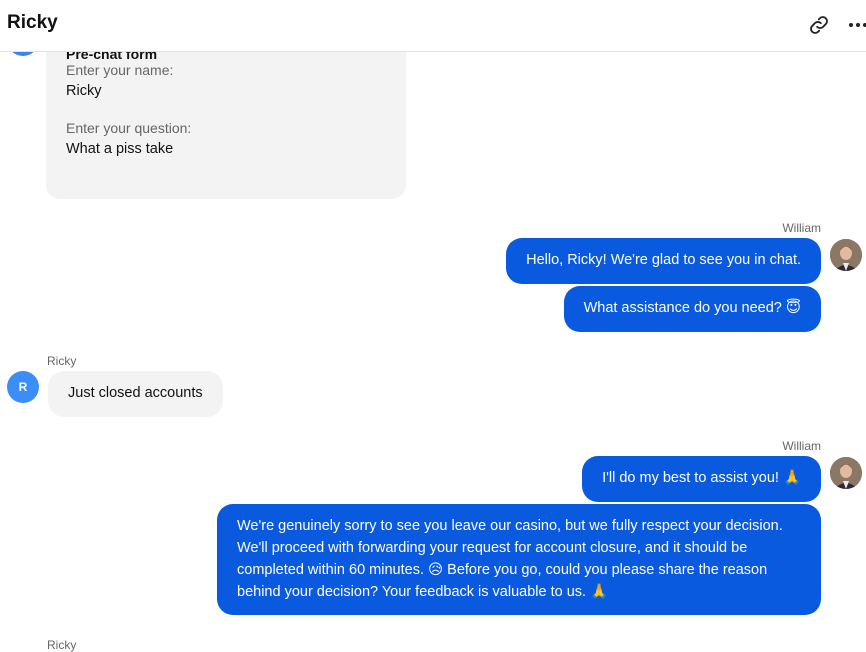  I want to click on pre-chat-form-title: Pre-chat form, so click(112, 57).